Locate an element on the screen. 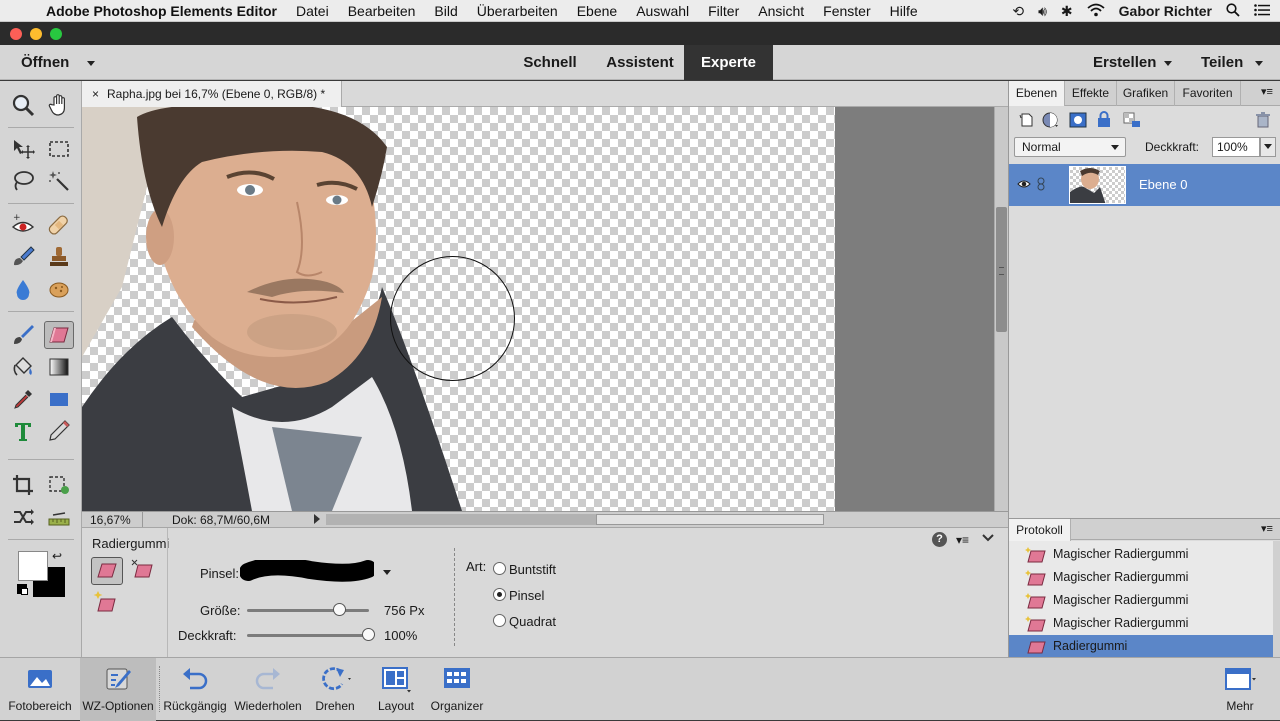 Image resolution: width=1280 pixels, height=721 pixels. history-scrollbar is located at coordinates (1276, 599).